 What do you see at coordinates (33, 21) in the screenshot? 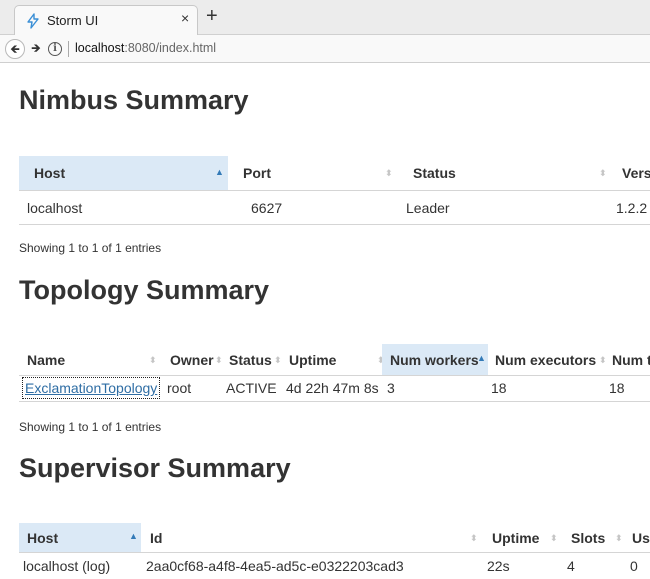
I see `storm-logo-icon` at bounding box center [33, 21].